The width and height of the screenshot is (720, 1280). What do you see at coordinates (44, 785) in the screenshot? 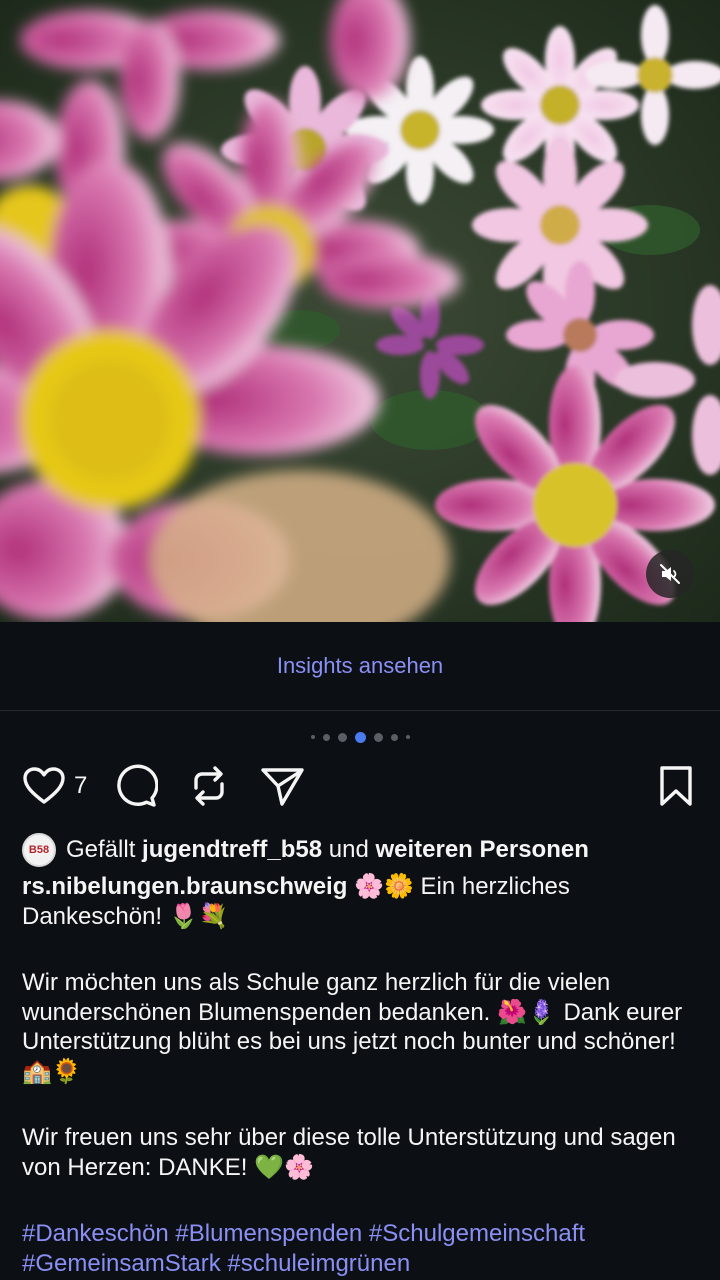
I see `heart-icon` at bounding box center [44, 785].